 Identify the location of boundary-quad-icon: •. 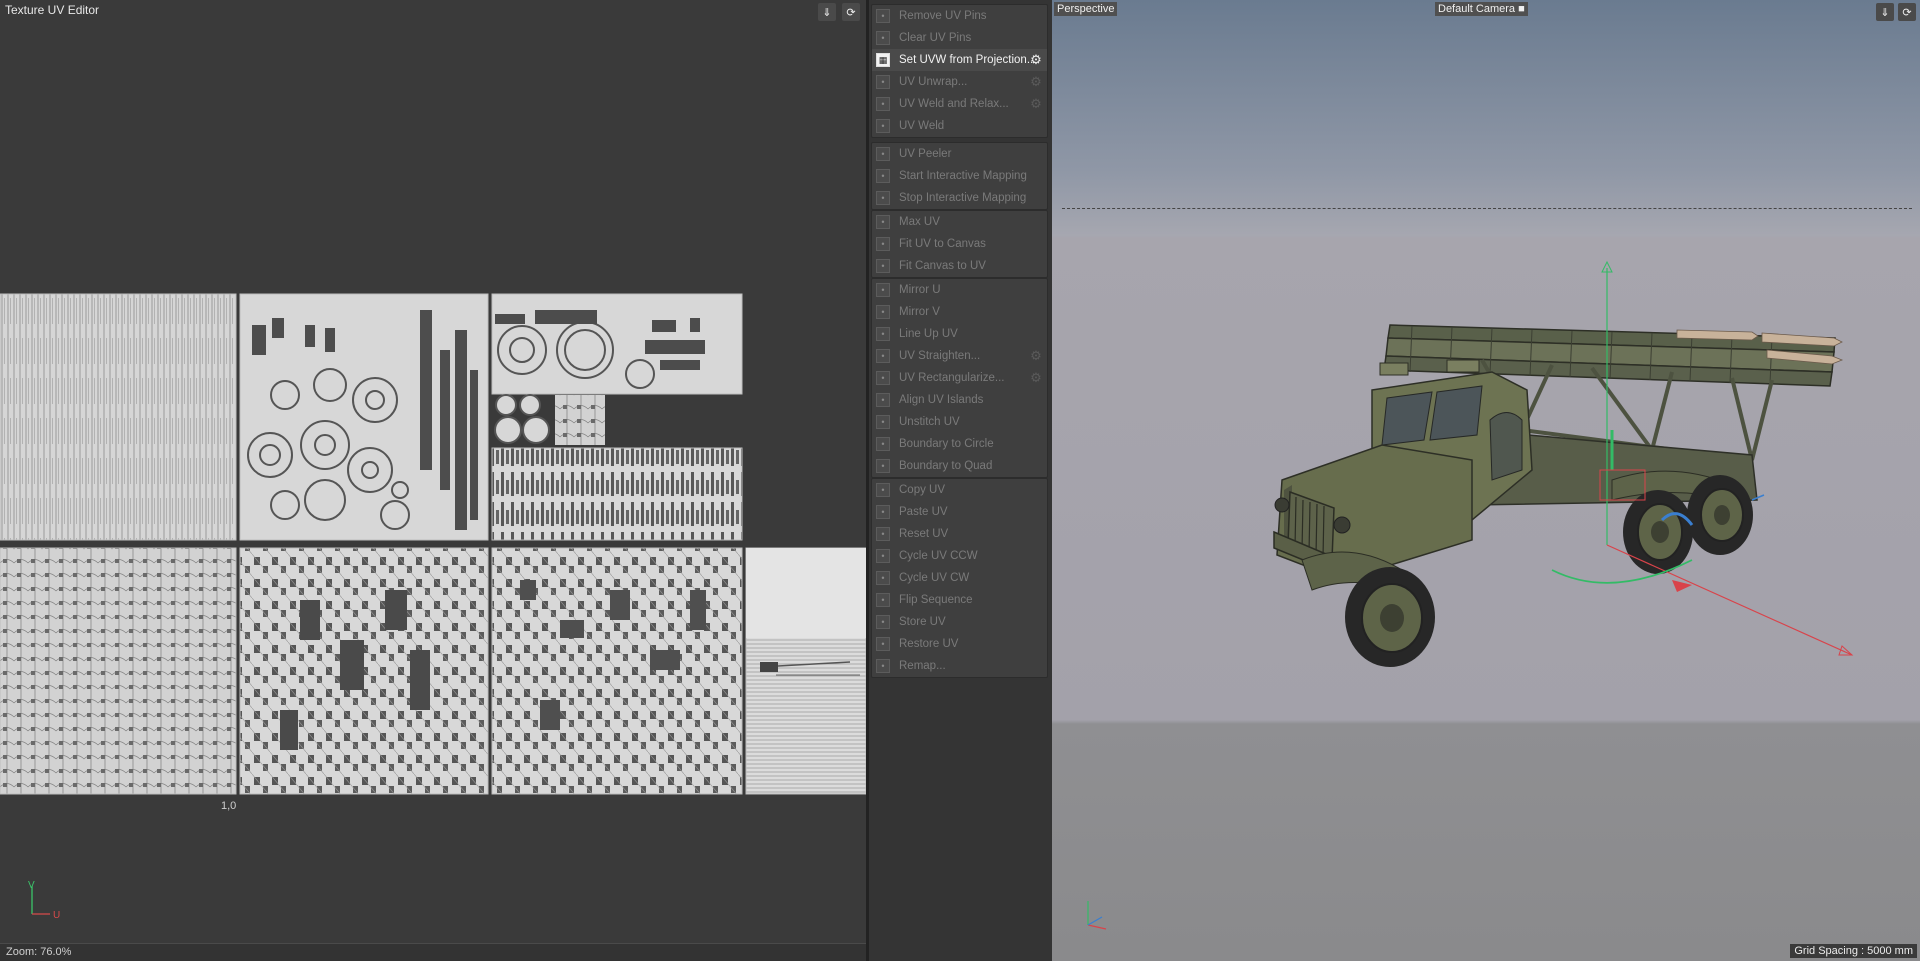
(883, 466).